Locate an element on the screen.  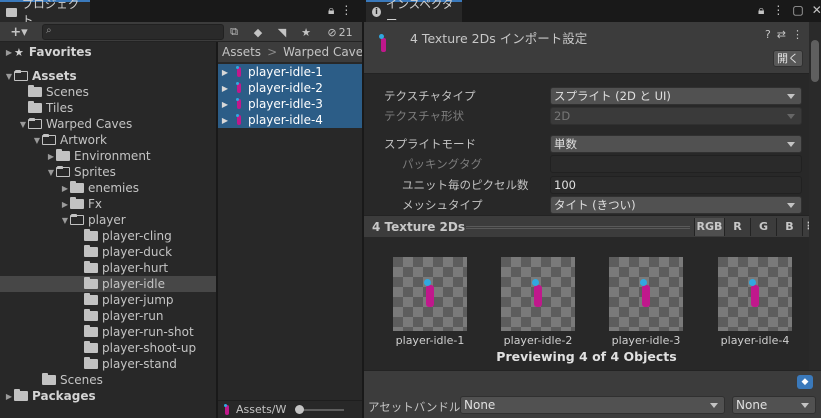
tree-item: ▶ Fx is located at coordinates (108, 204).